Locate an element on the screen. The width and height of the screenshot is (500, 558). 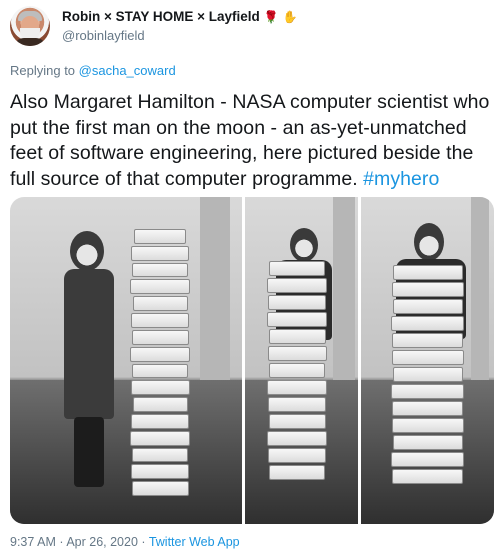
reply-mention-link: @sacha_coward is located at coordinates (127, 70).